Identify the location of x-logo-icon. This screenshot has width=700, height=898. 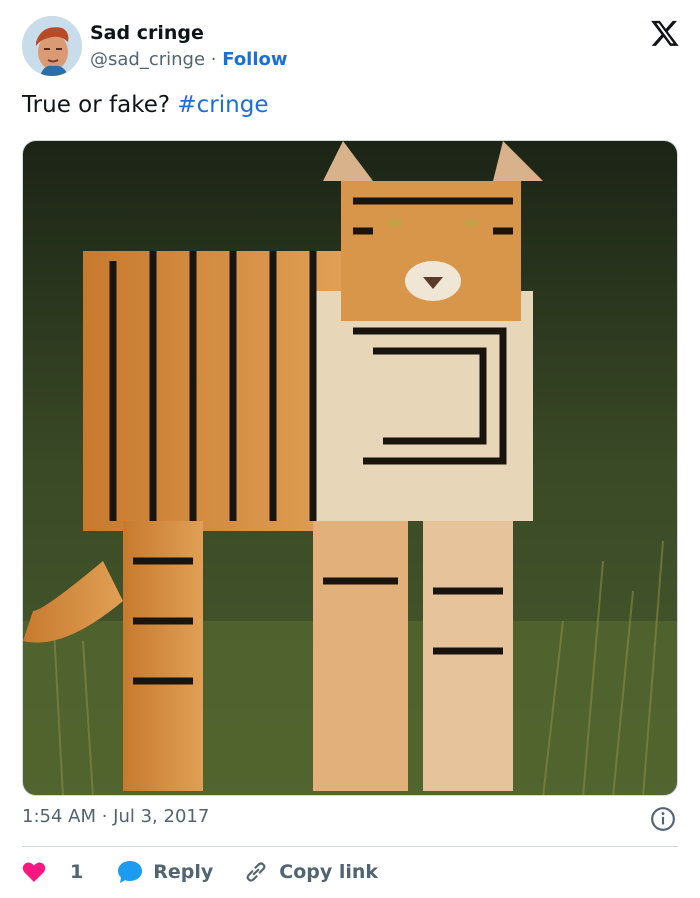
(665, 33).